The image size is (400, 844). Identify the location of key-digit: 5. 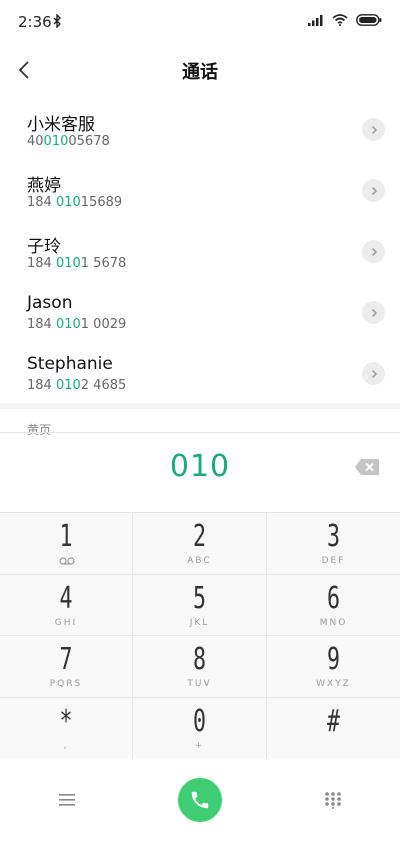
(199, 598).